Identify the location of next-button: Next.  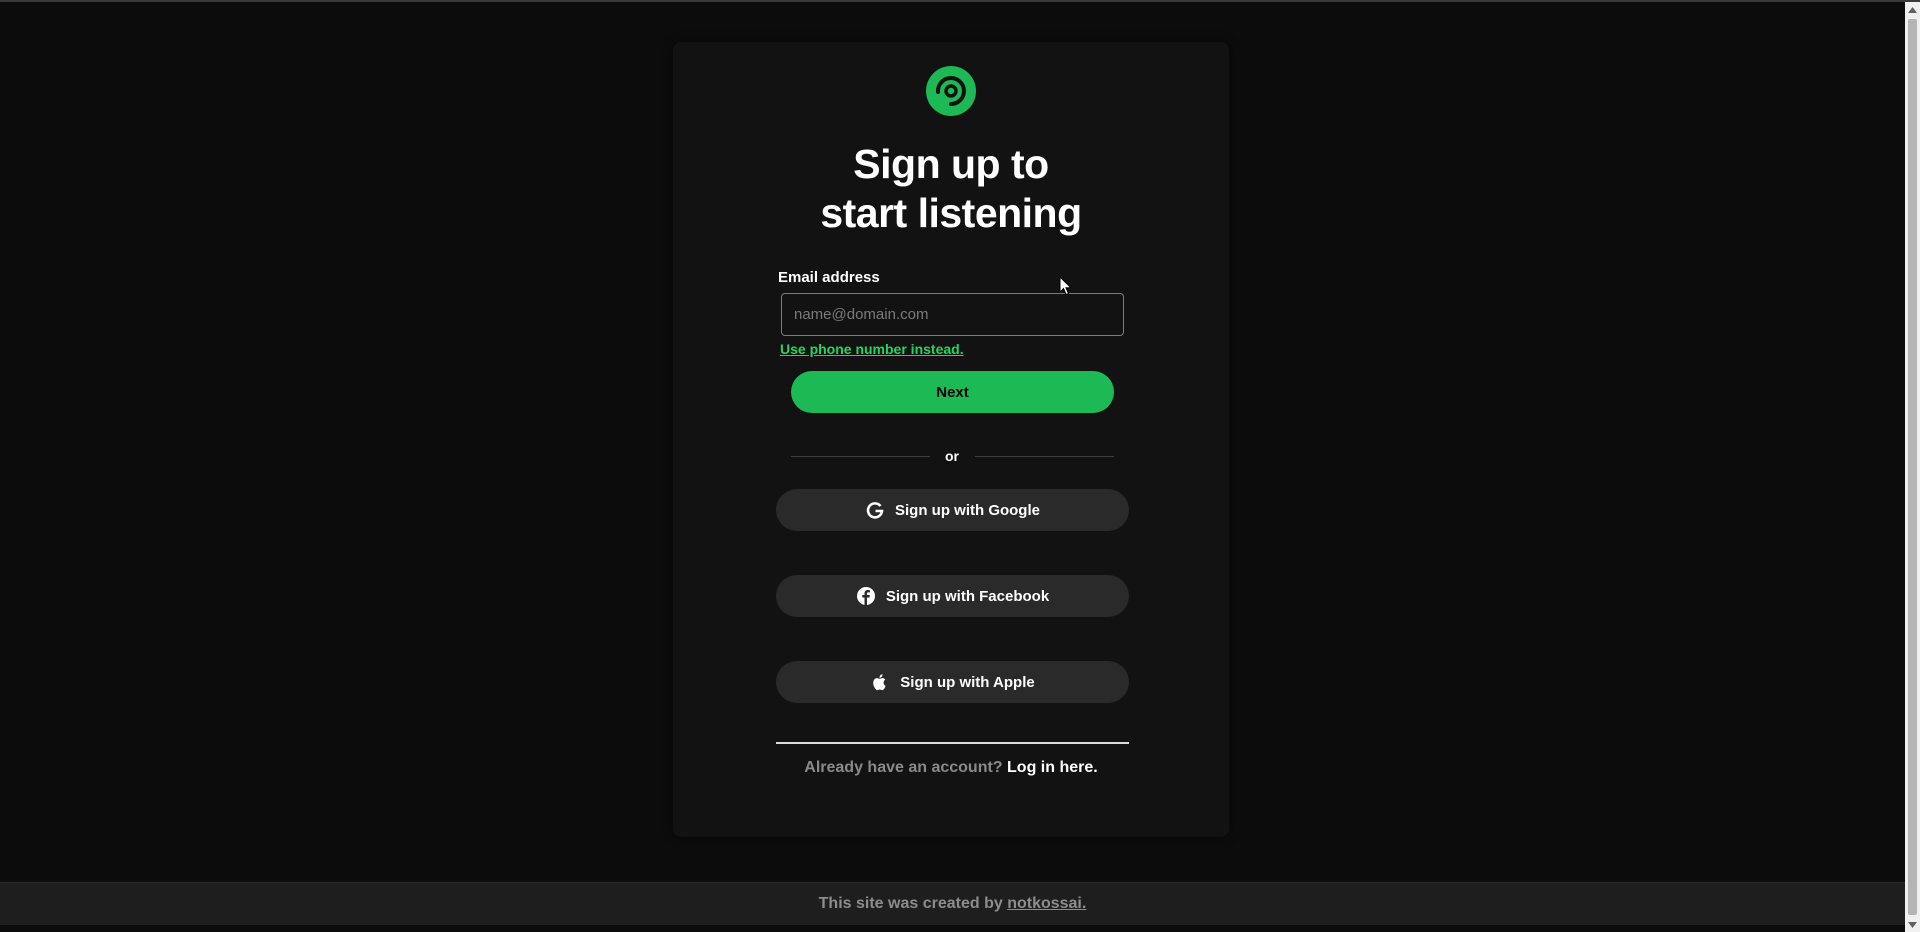
(952, 392).